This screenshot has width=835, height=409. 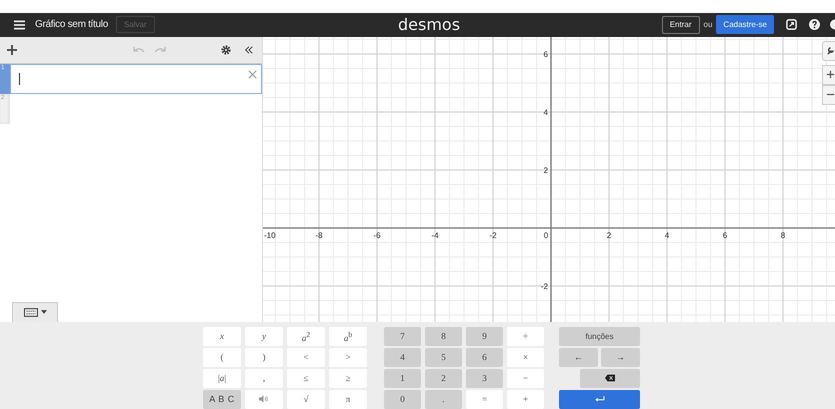 I want to click on keypad-key: 6, so click(x=484, y=357).